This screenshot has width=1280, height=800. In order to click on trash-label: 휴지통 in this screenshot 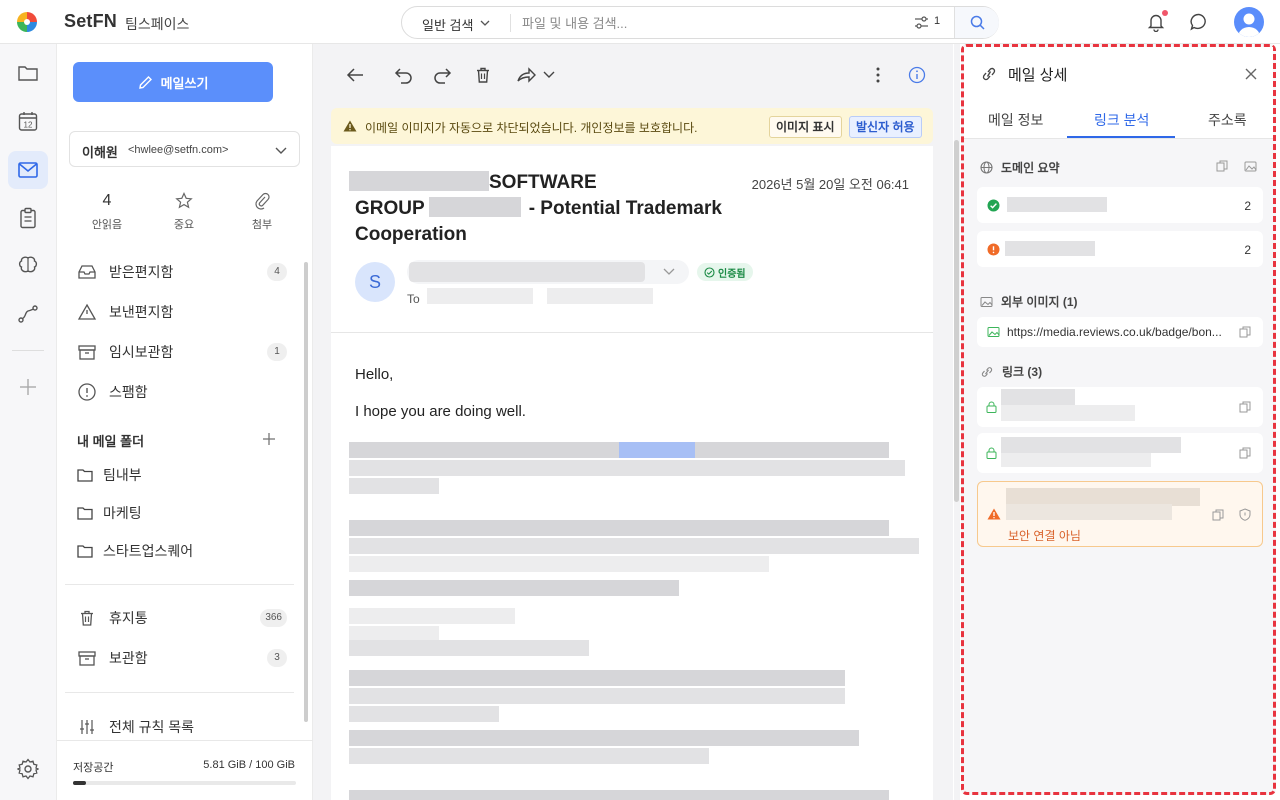, I will do `click(128, 618)`.